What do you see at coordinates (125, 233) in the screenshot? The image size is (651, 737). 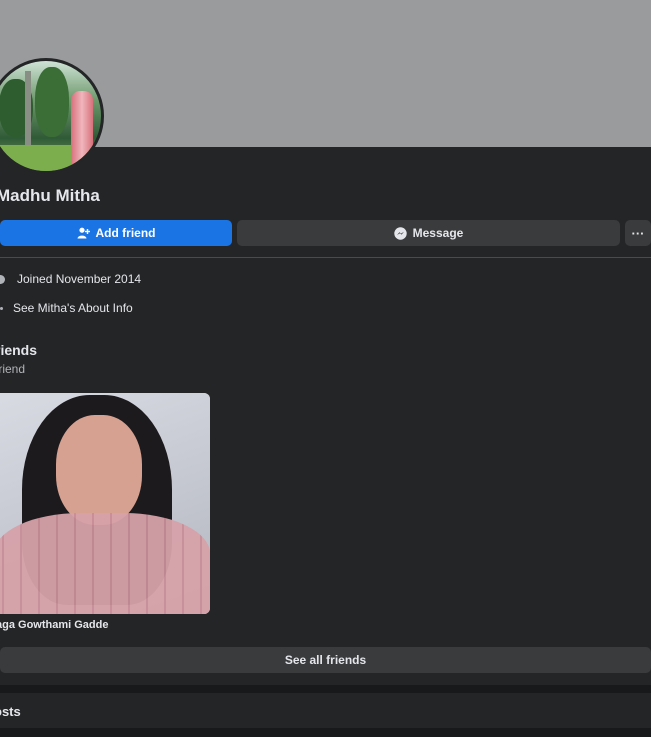 I see `add-friend-label: Add friend` at bounding box center [125, 233].